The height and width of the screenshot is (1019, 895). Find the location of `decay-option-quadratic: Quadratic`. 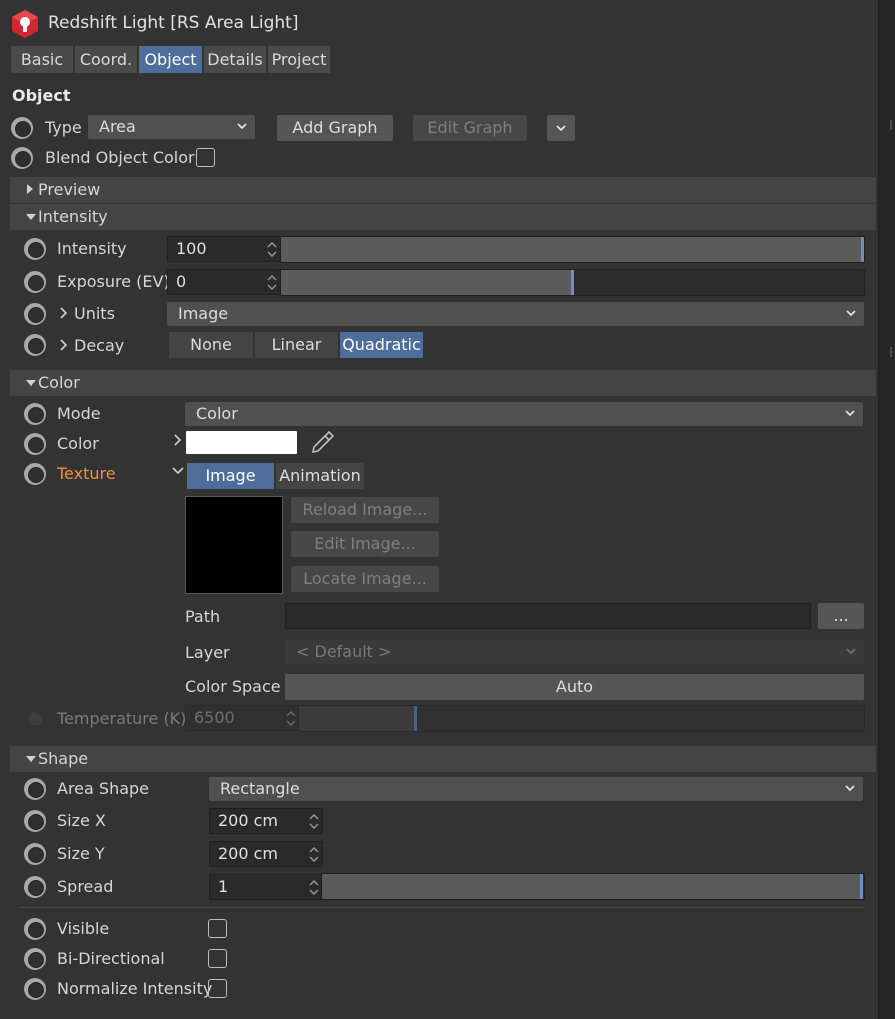

decay-option-quadratic: Quadratic is located at coordinates (381, 345).